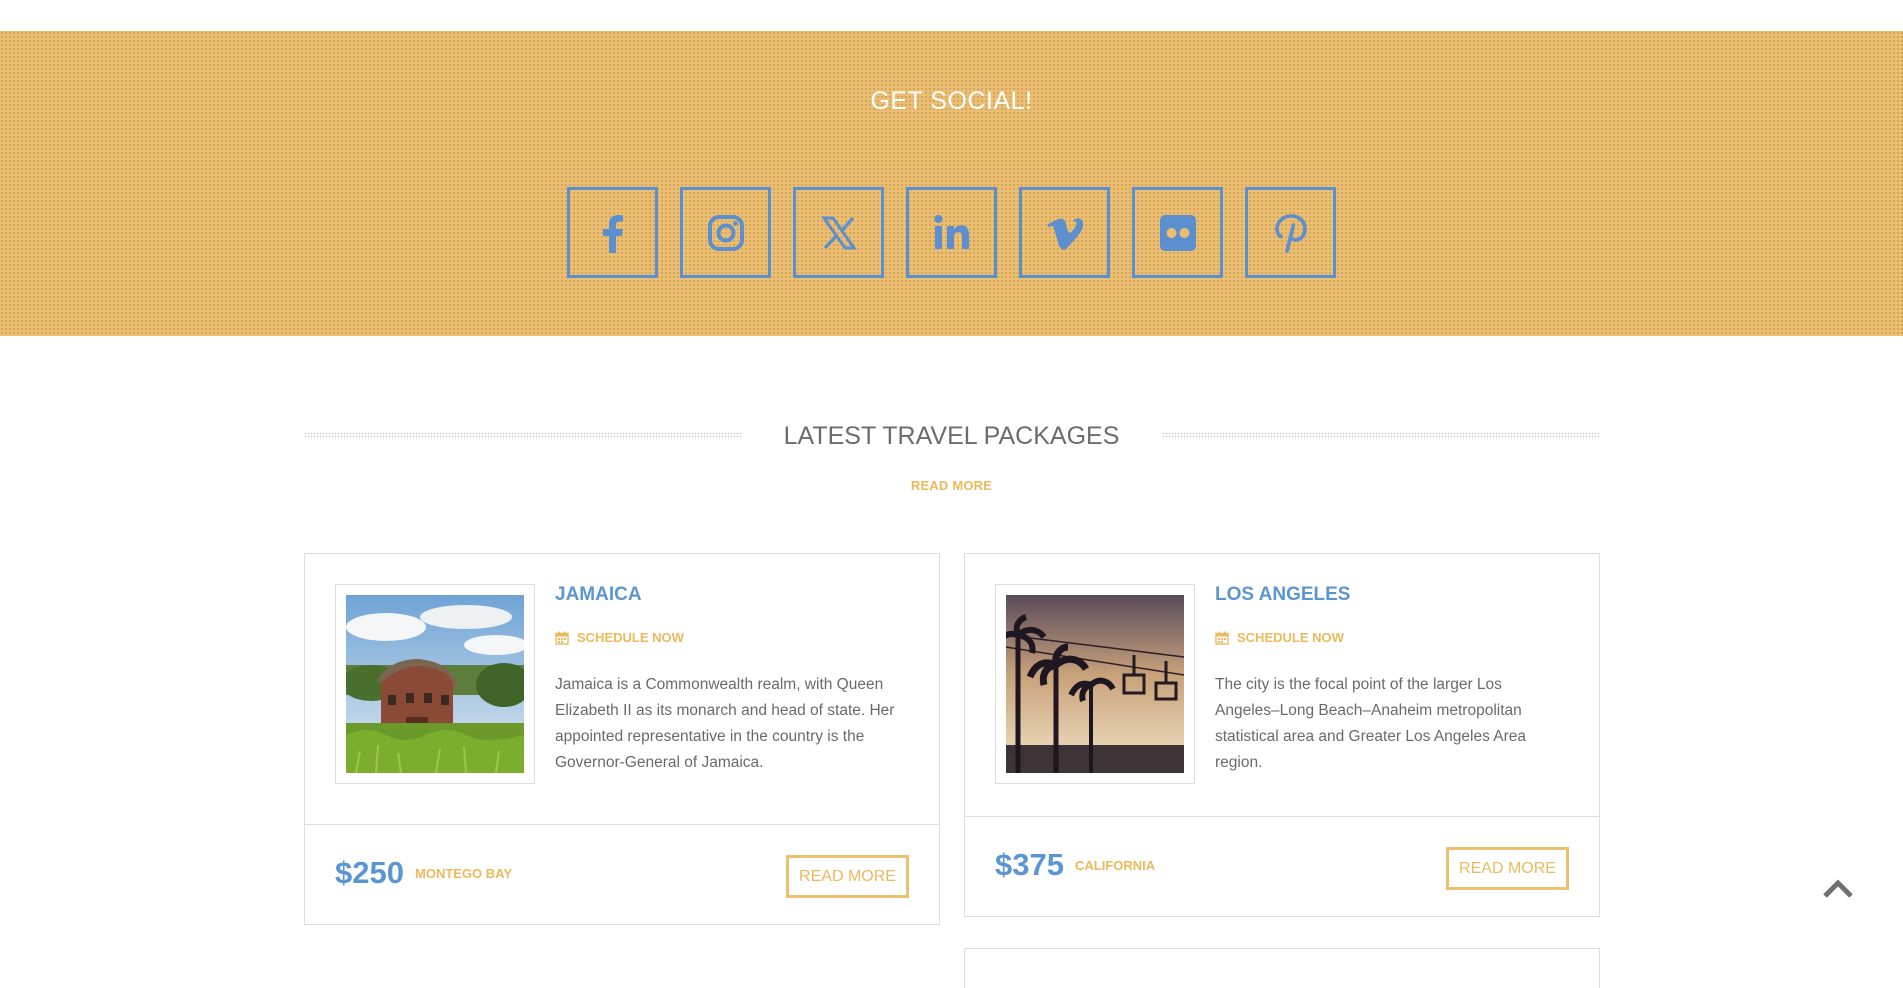 The width and height of the screenshot is (1903, 988). I want to click on package-card-next, so click(1282, 968).